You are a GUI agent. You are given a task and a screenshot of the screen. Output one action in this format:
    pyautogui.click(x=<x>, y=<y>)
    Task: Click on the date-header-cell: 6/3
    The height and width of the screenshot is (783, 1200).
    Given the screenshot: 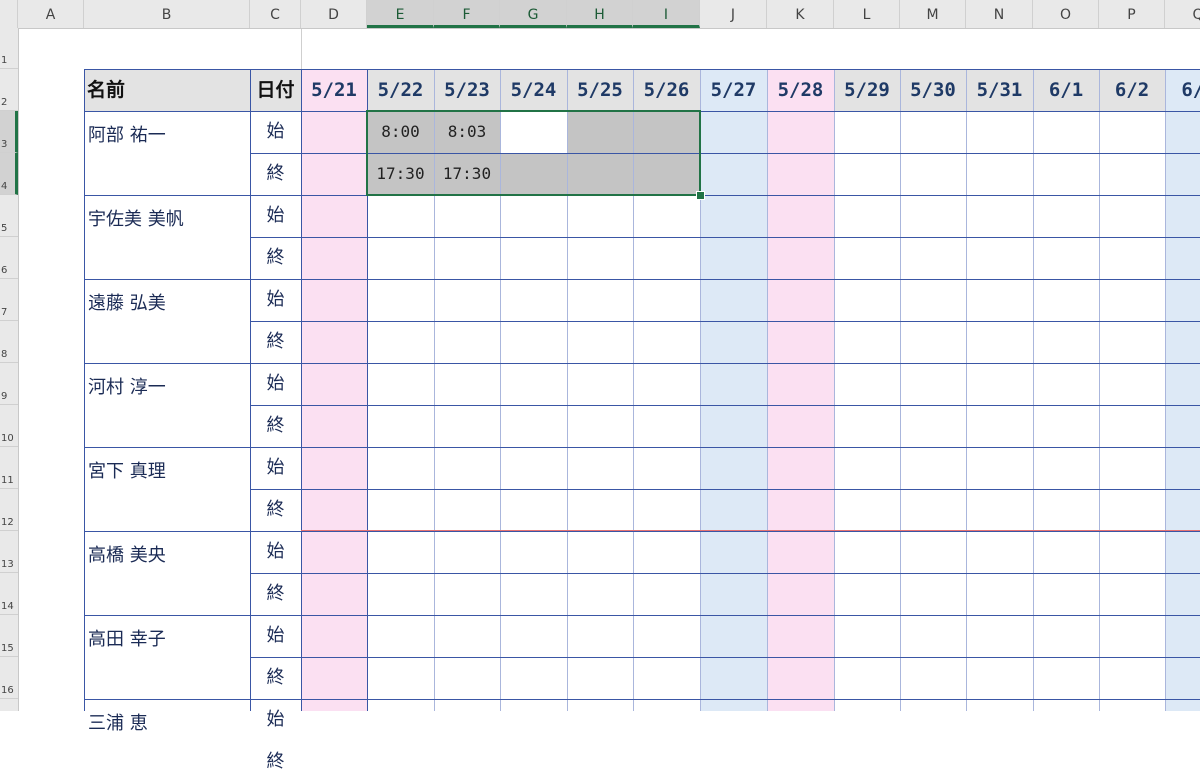 What is the action you would take?
    pyautogui.click(x=1182, y=90)
    